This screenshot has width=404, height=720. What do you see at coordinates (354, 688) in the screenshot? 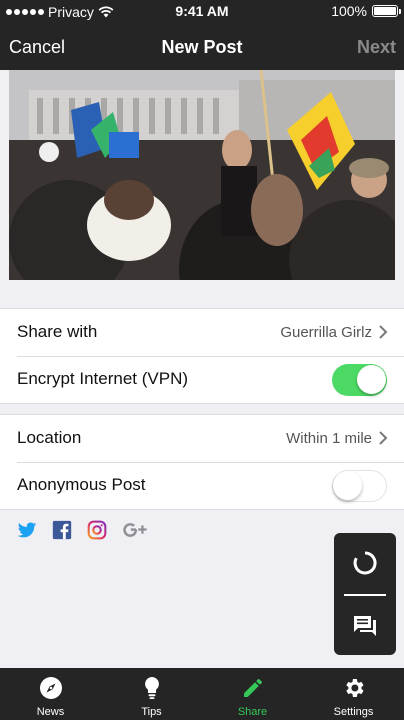
I see `gear-icon` at bounding box center [354, 688].